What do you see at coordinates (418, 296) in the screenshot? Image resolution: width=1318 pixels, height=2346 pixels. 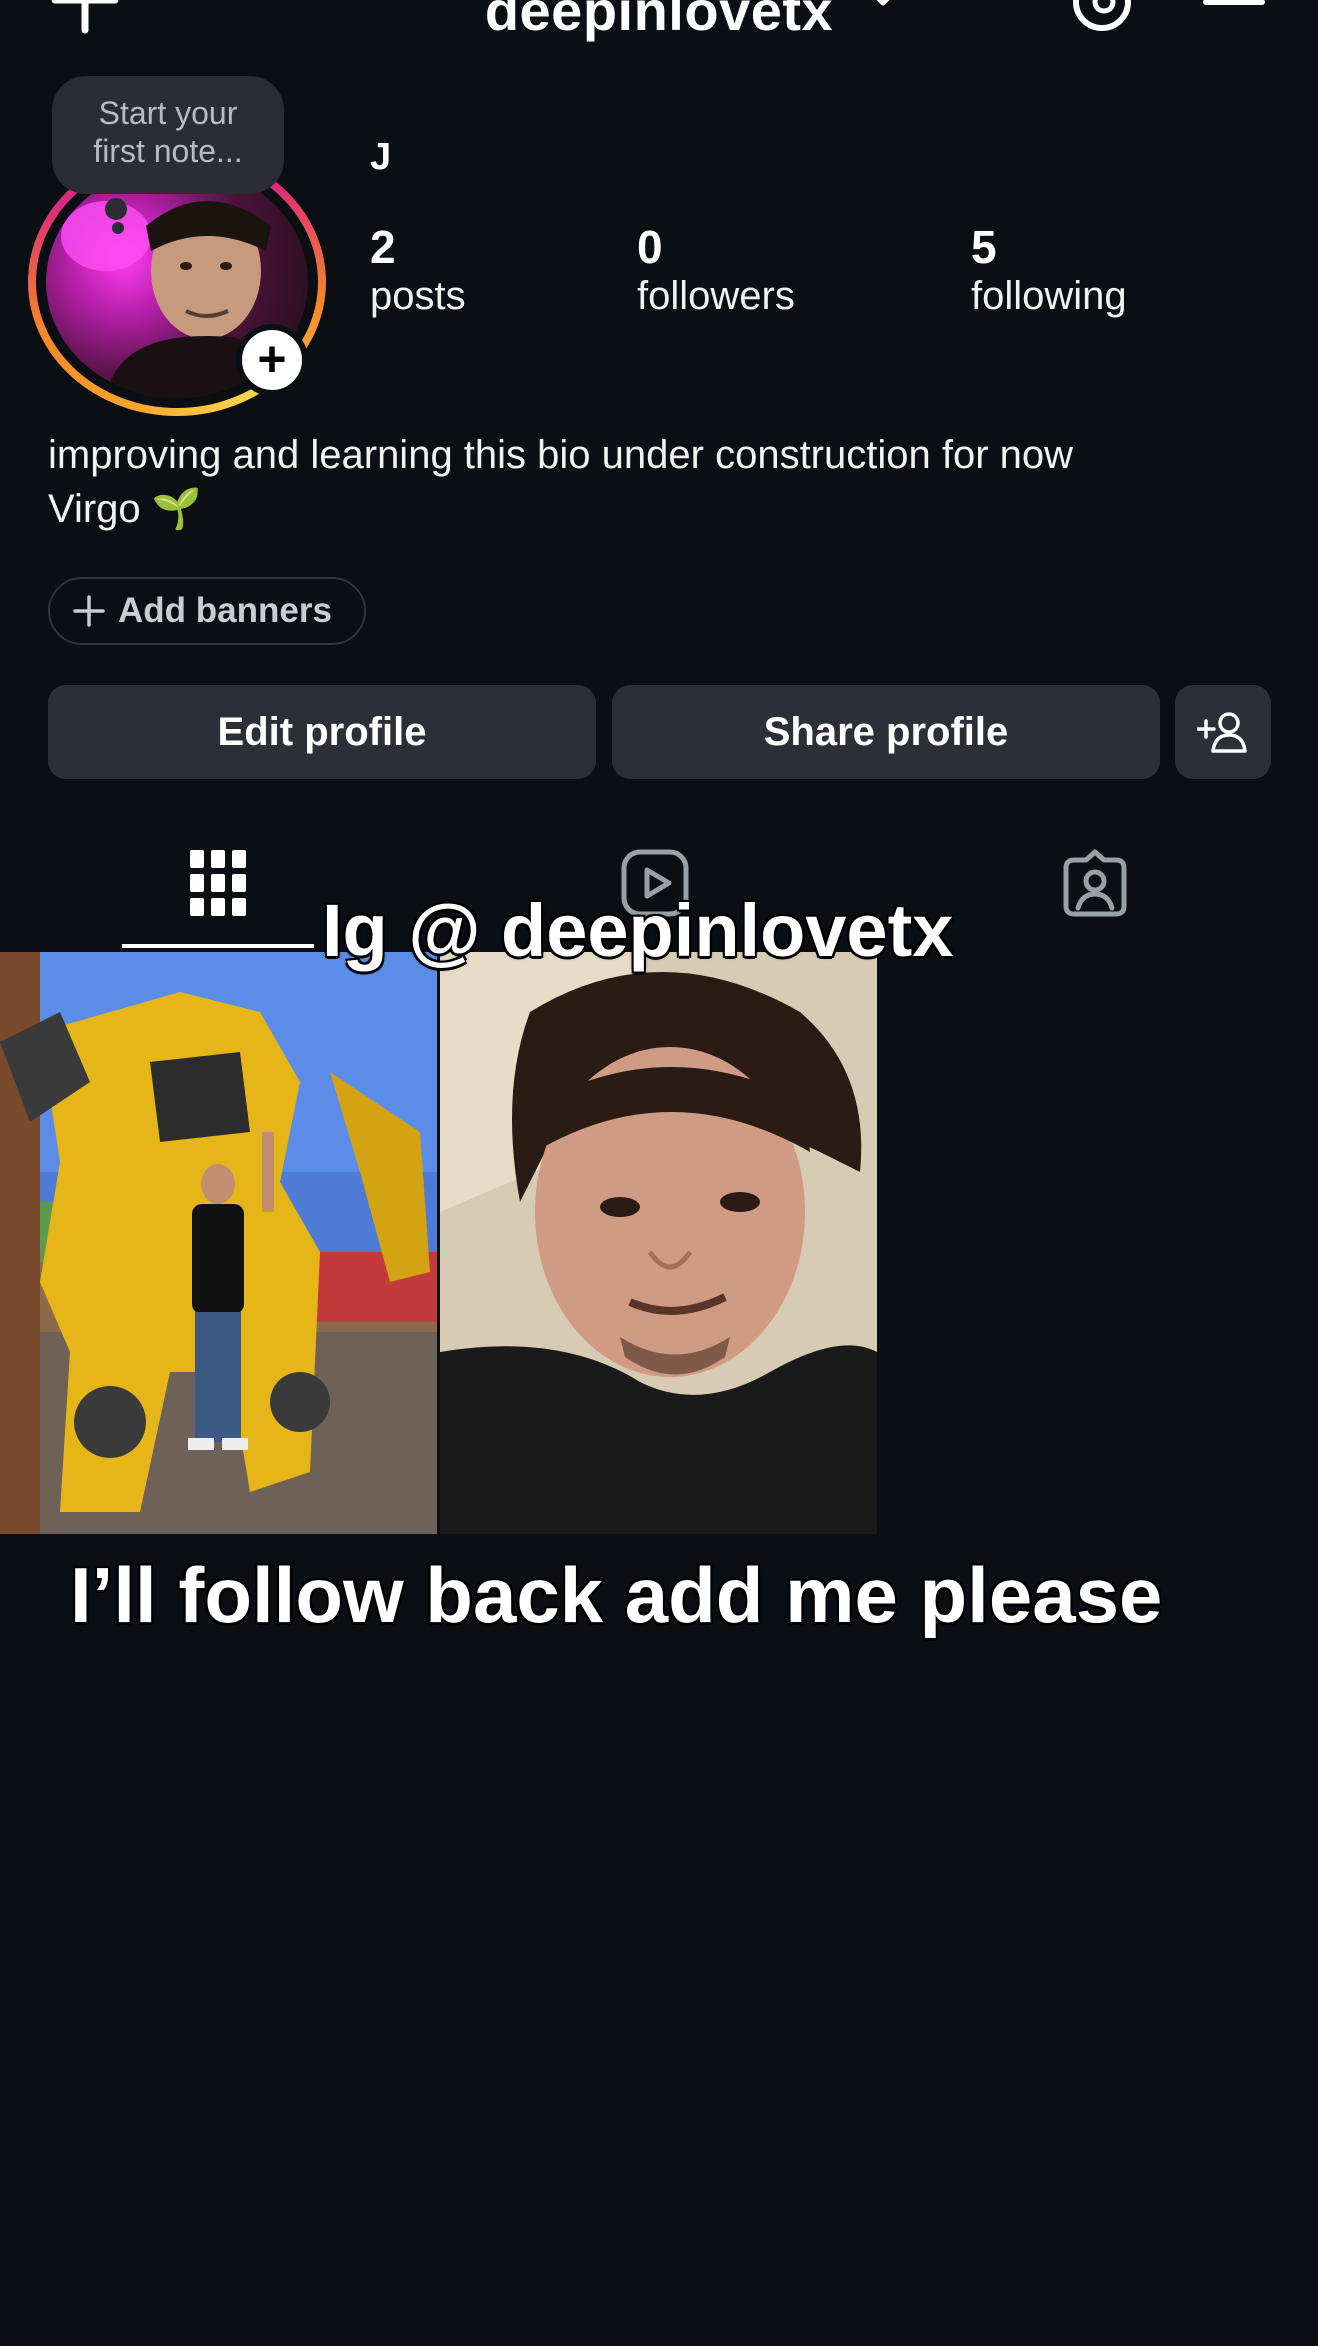 I see `stat-posts-label: posts` at bounding box center [418, 296].